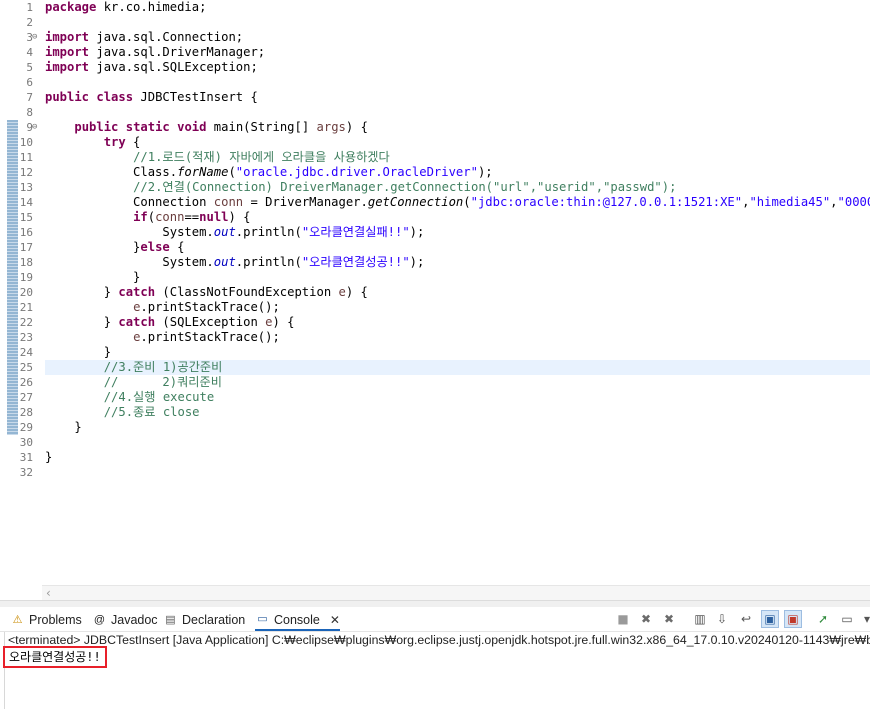 The image size is (870, 709). I want to click on code-token: Connection, so click(129, 202).